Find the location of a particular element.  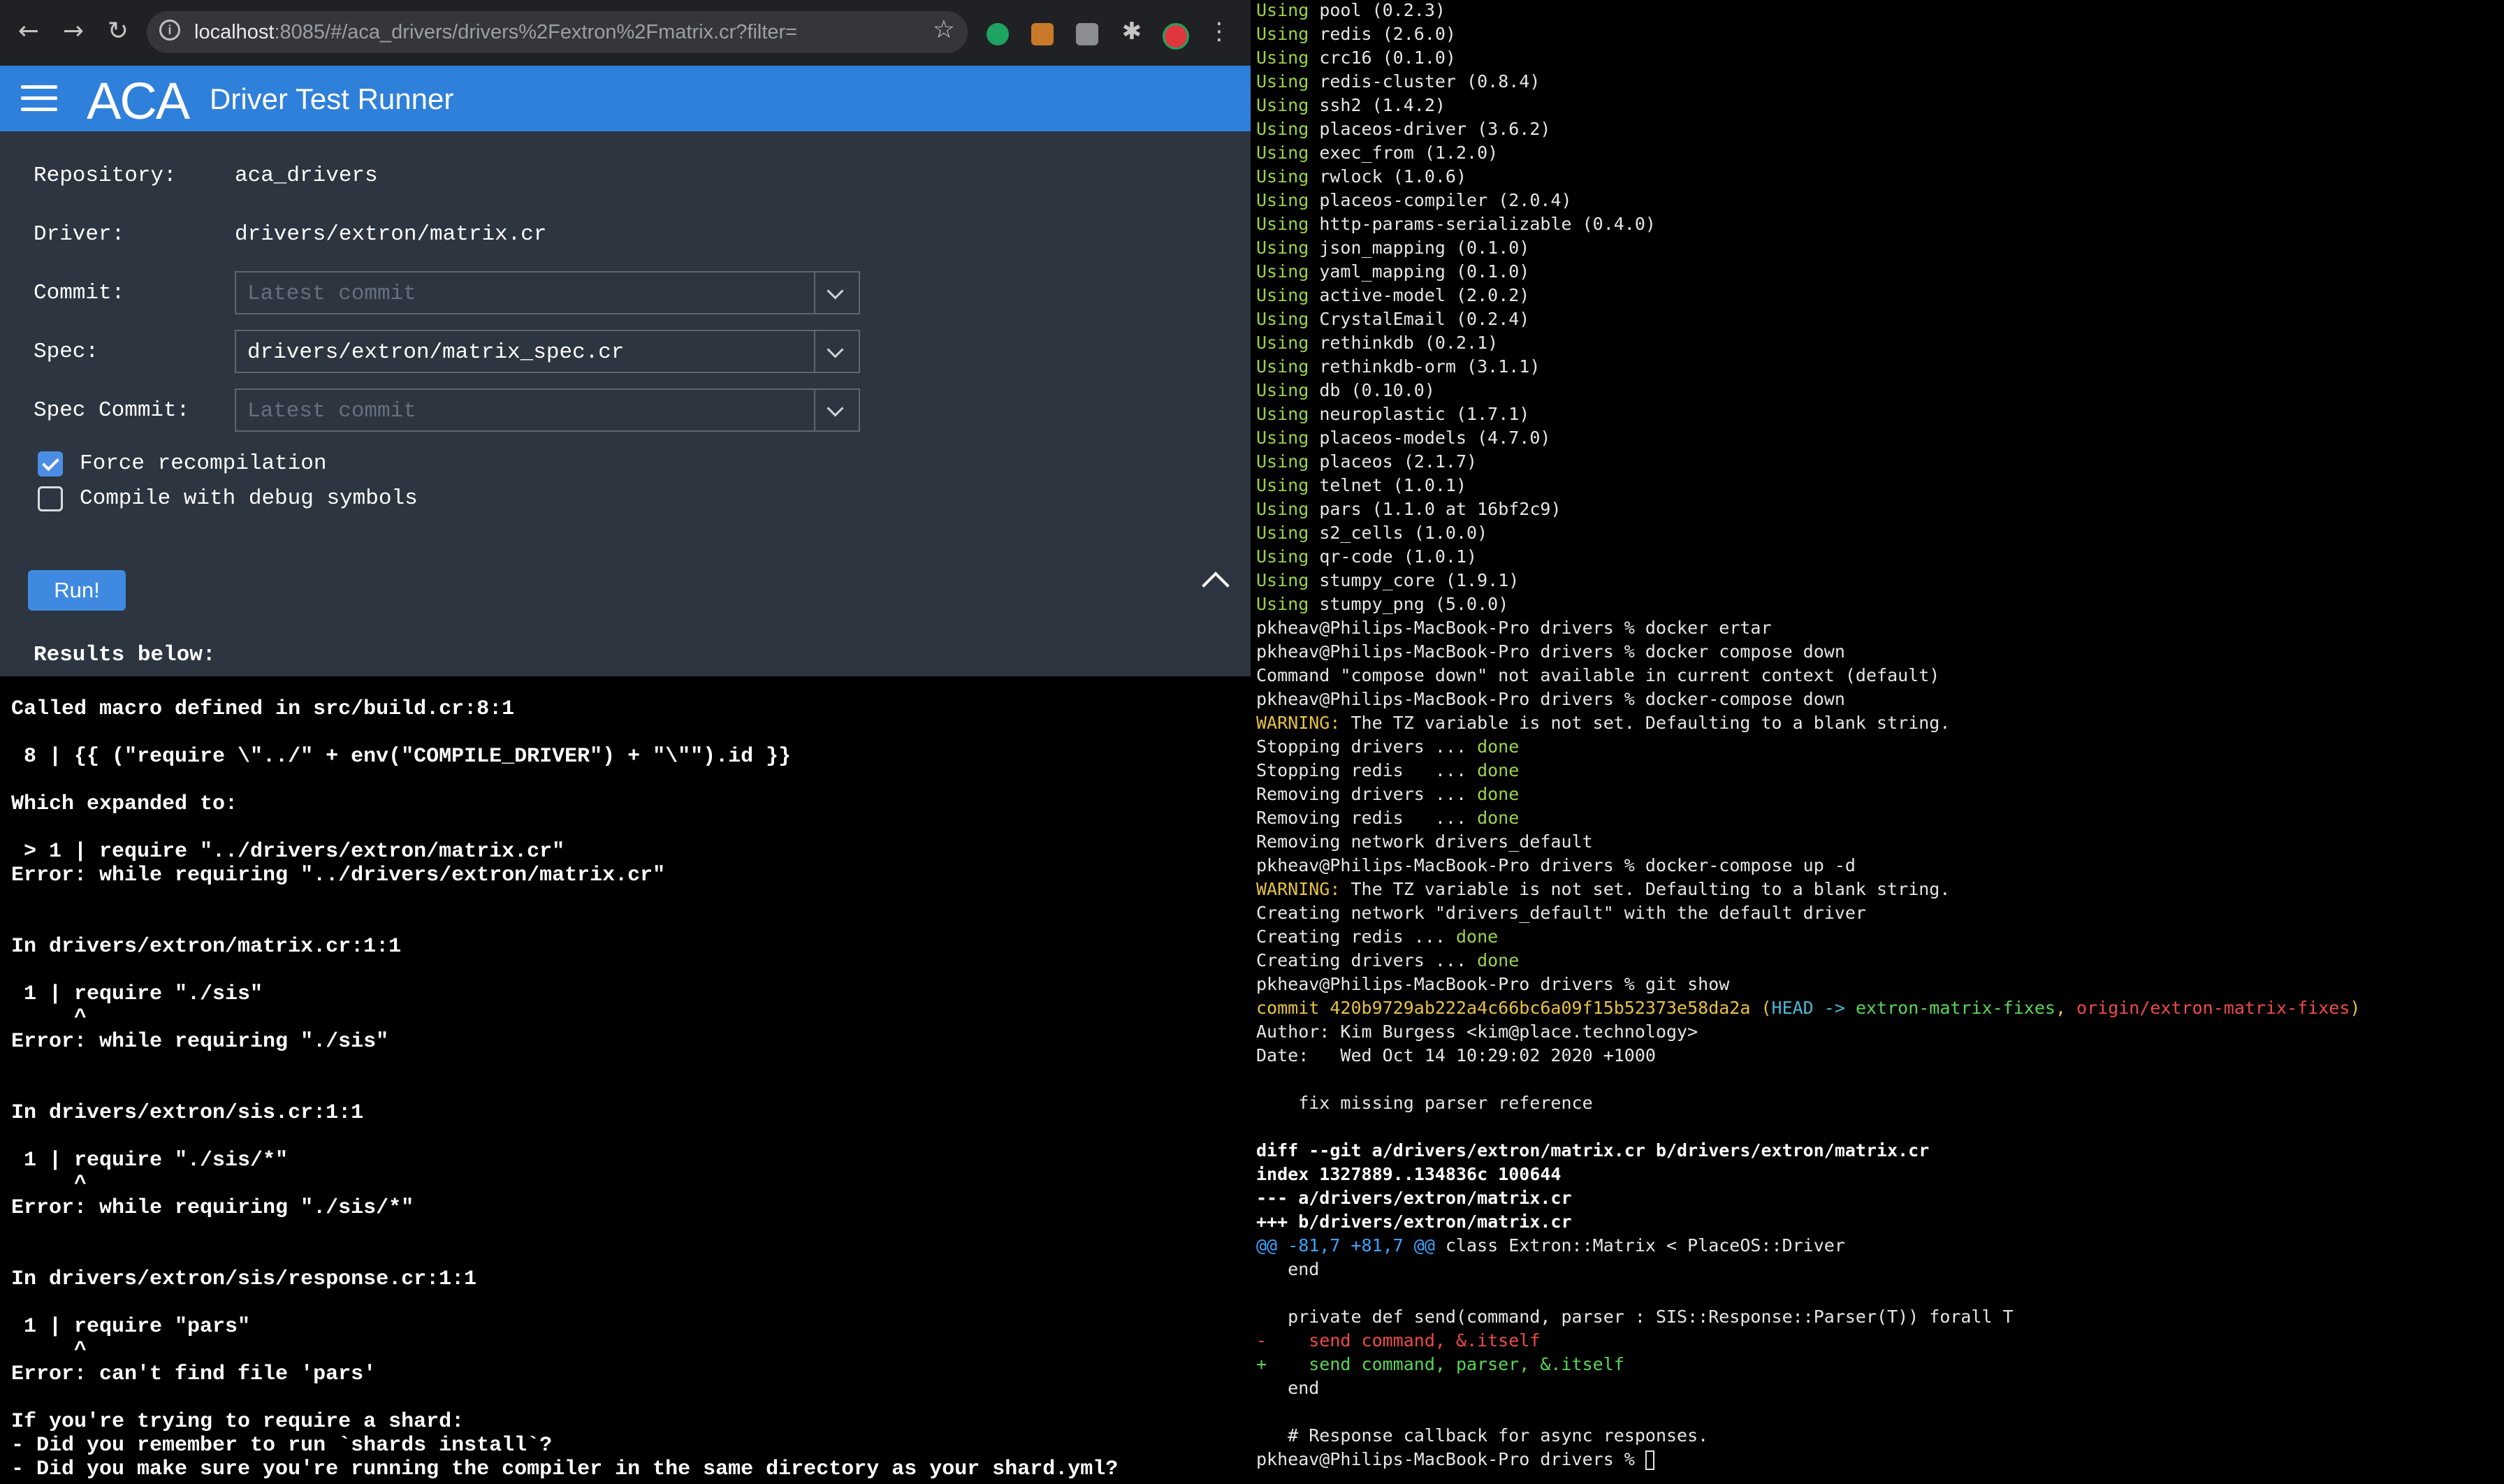

shard-line: Using redis-cluster (0.8.4) is located at coordinates (1808, 82).